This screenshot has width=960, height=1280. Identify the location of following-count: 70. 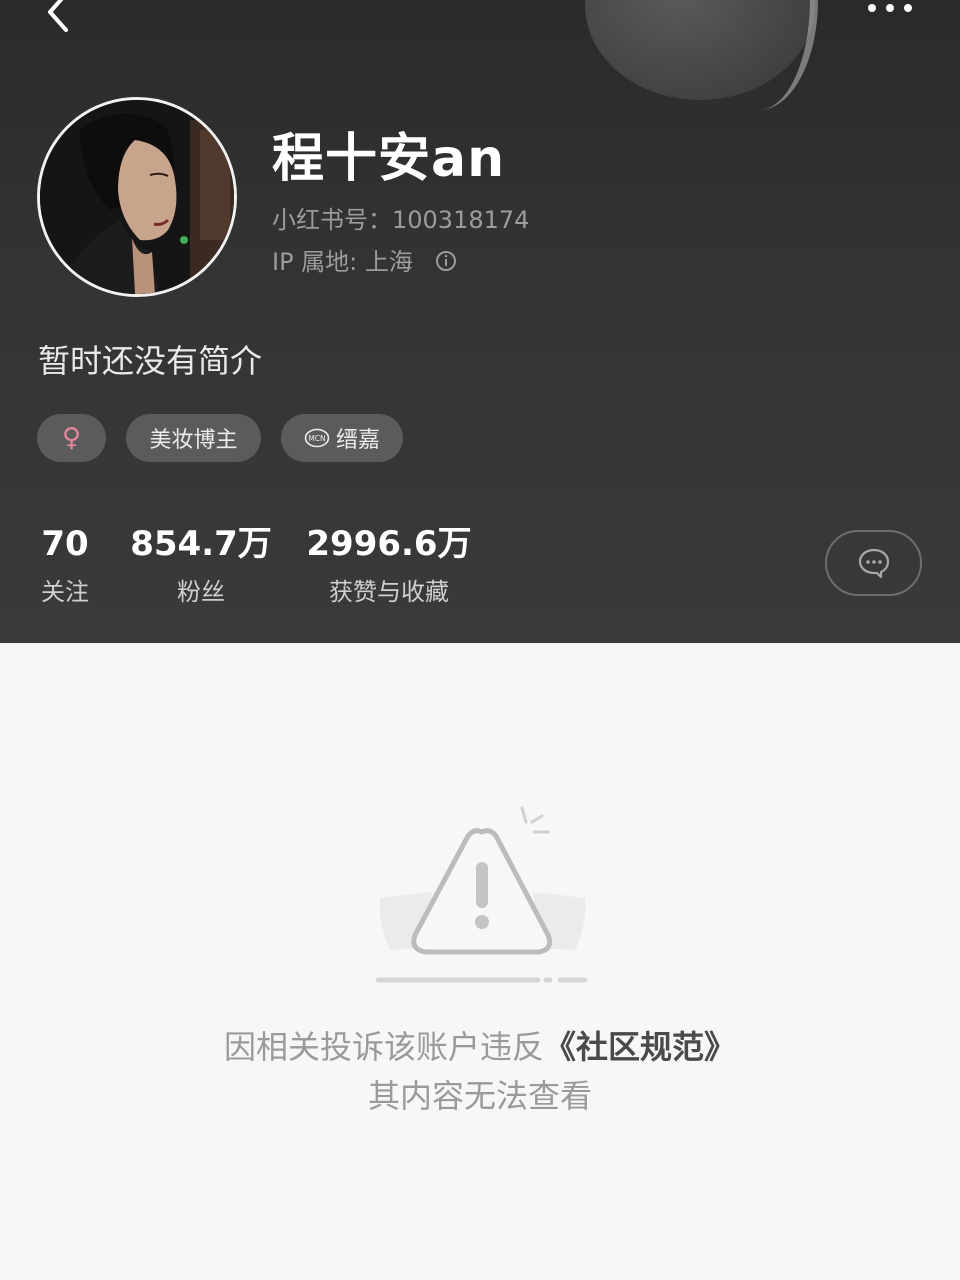
(65, 544).